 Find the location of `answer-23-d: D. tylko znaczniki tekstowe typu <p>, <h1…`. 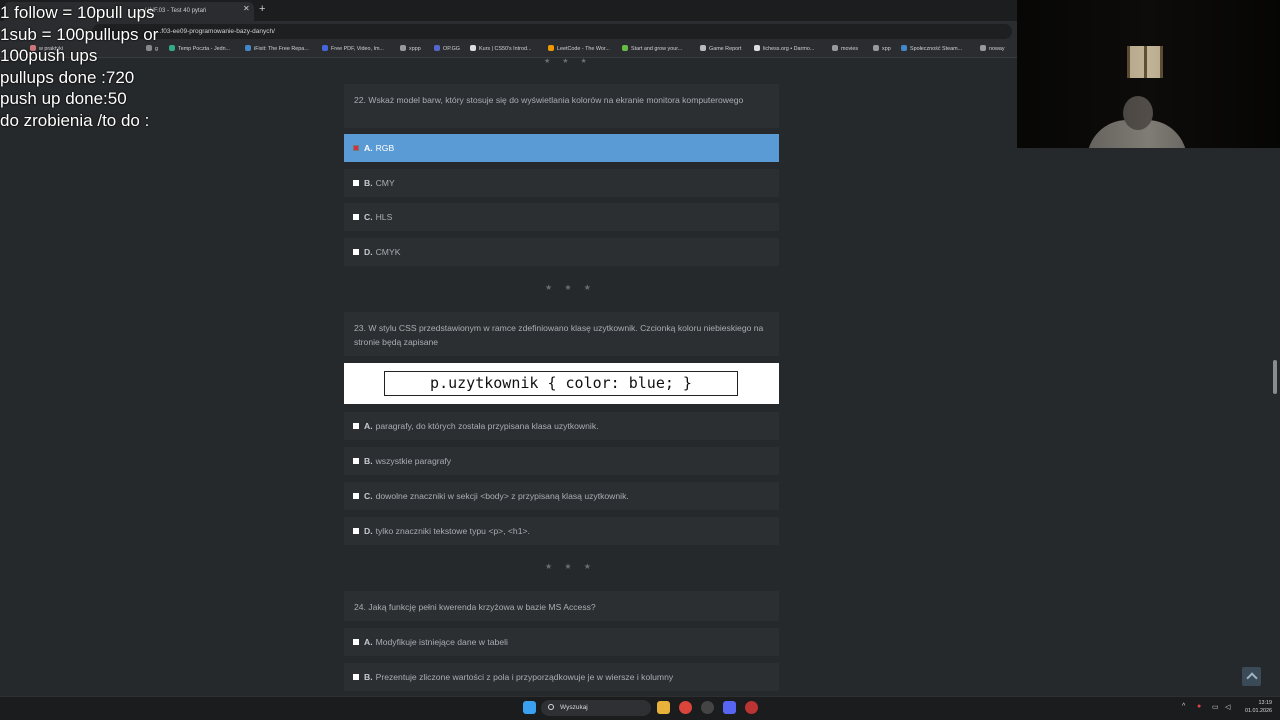

answer-23-d: D. tylko znaczniki tekstowe typu <p>, <h1… is located at coordinates (561, 531).